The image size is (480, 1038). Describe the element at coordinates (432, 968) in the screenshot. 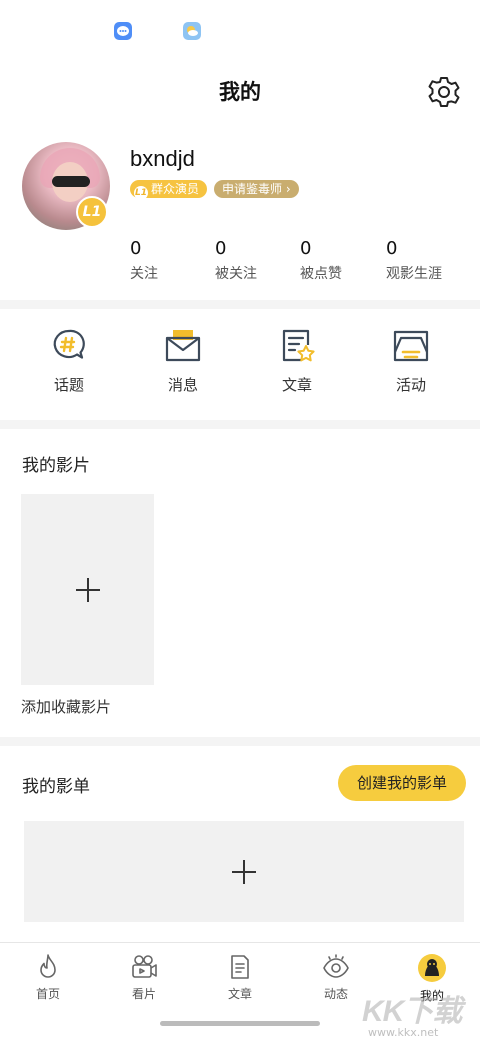

I see `profile-face-icon` at that location.